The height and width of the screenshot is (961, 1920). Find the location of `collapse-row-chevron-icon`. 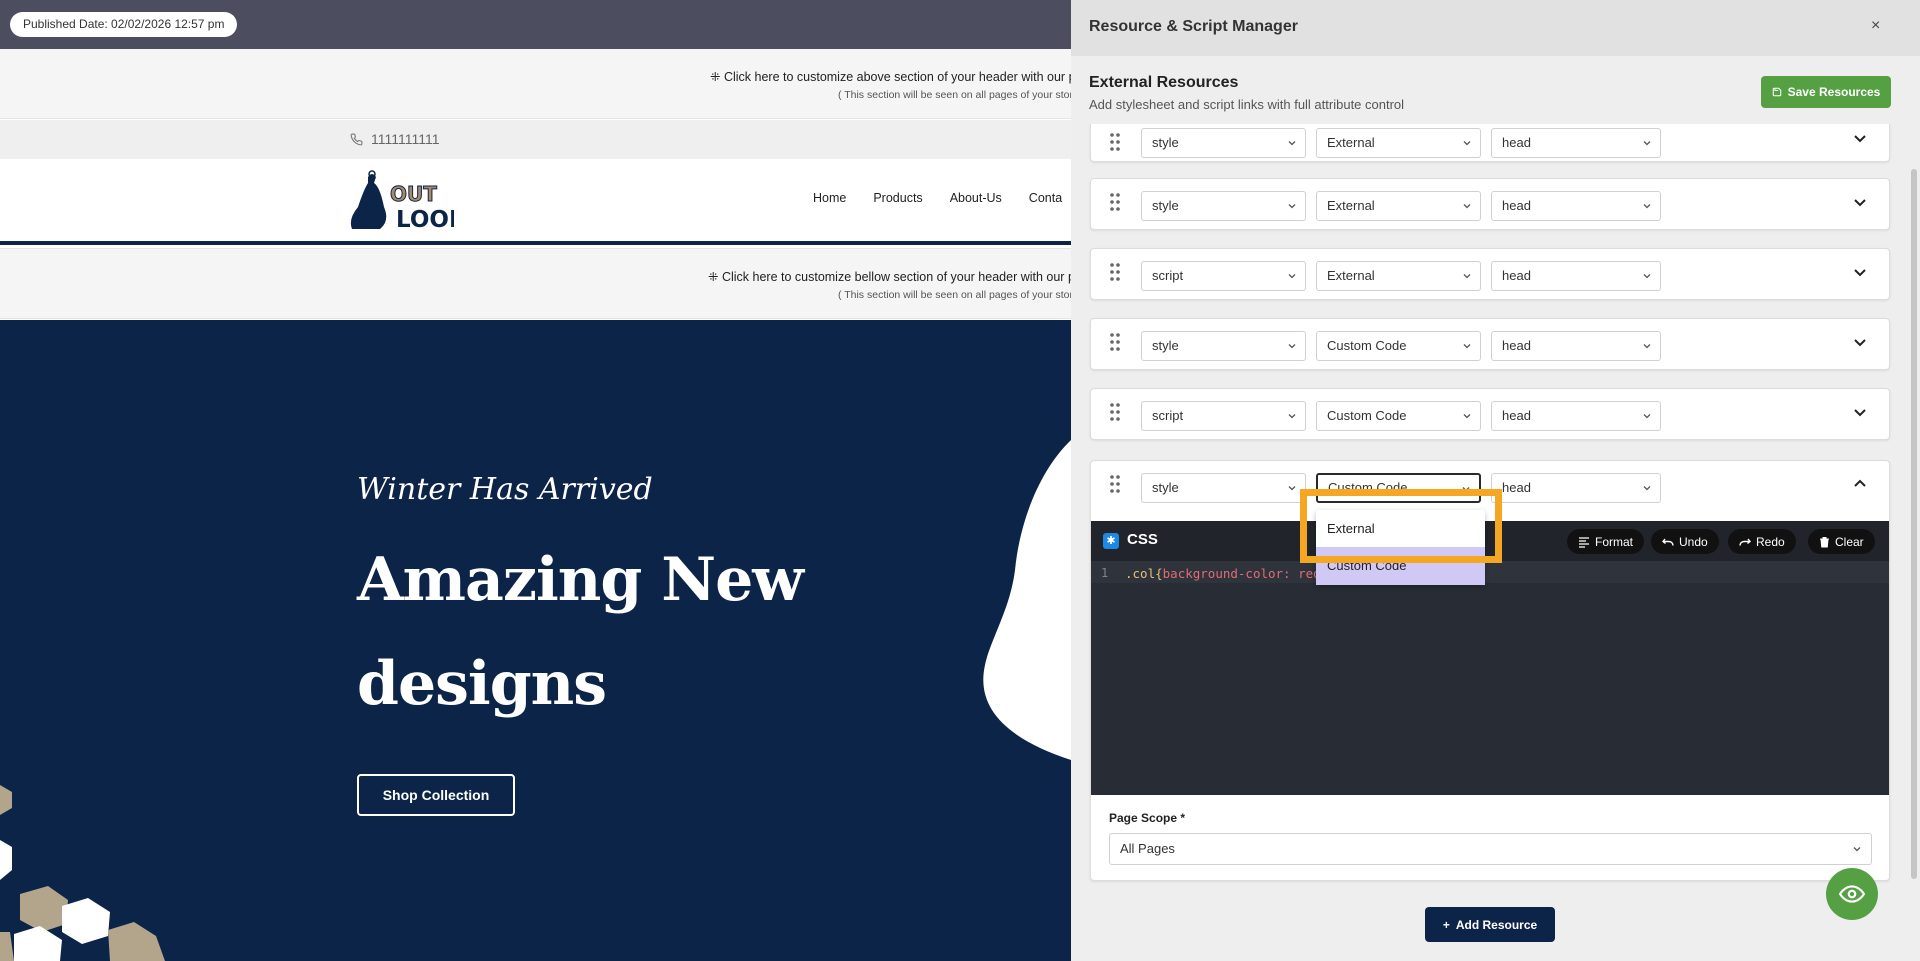

collapse-row-chevron-icon is located at coordinates (1860, 484).